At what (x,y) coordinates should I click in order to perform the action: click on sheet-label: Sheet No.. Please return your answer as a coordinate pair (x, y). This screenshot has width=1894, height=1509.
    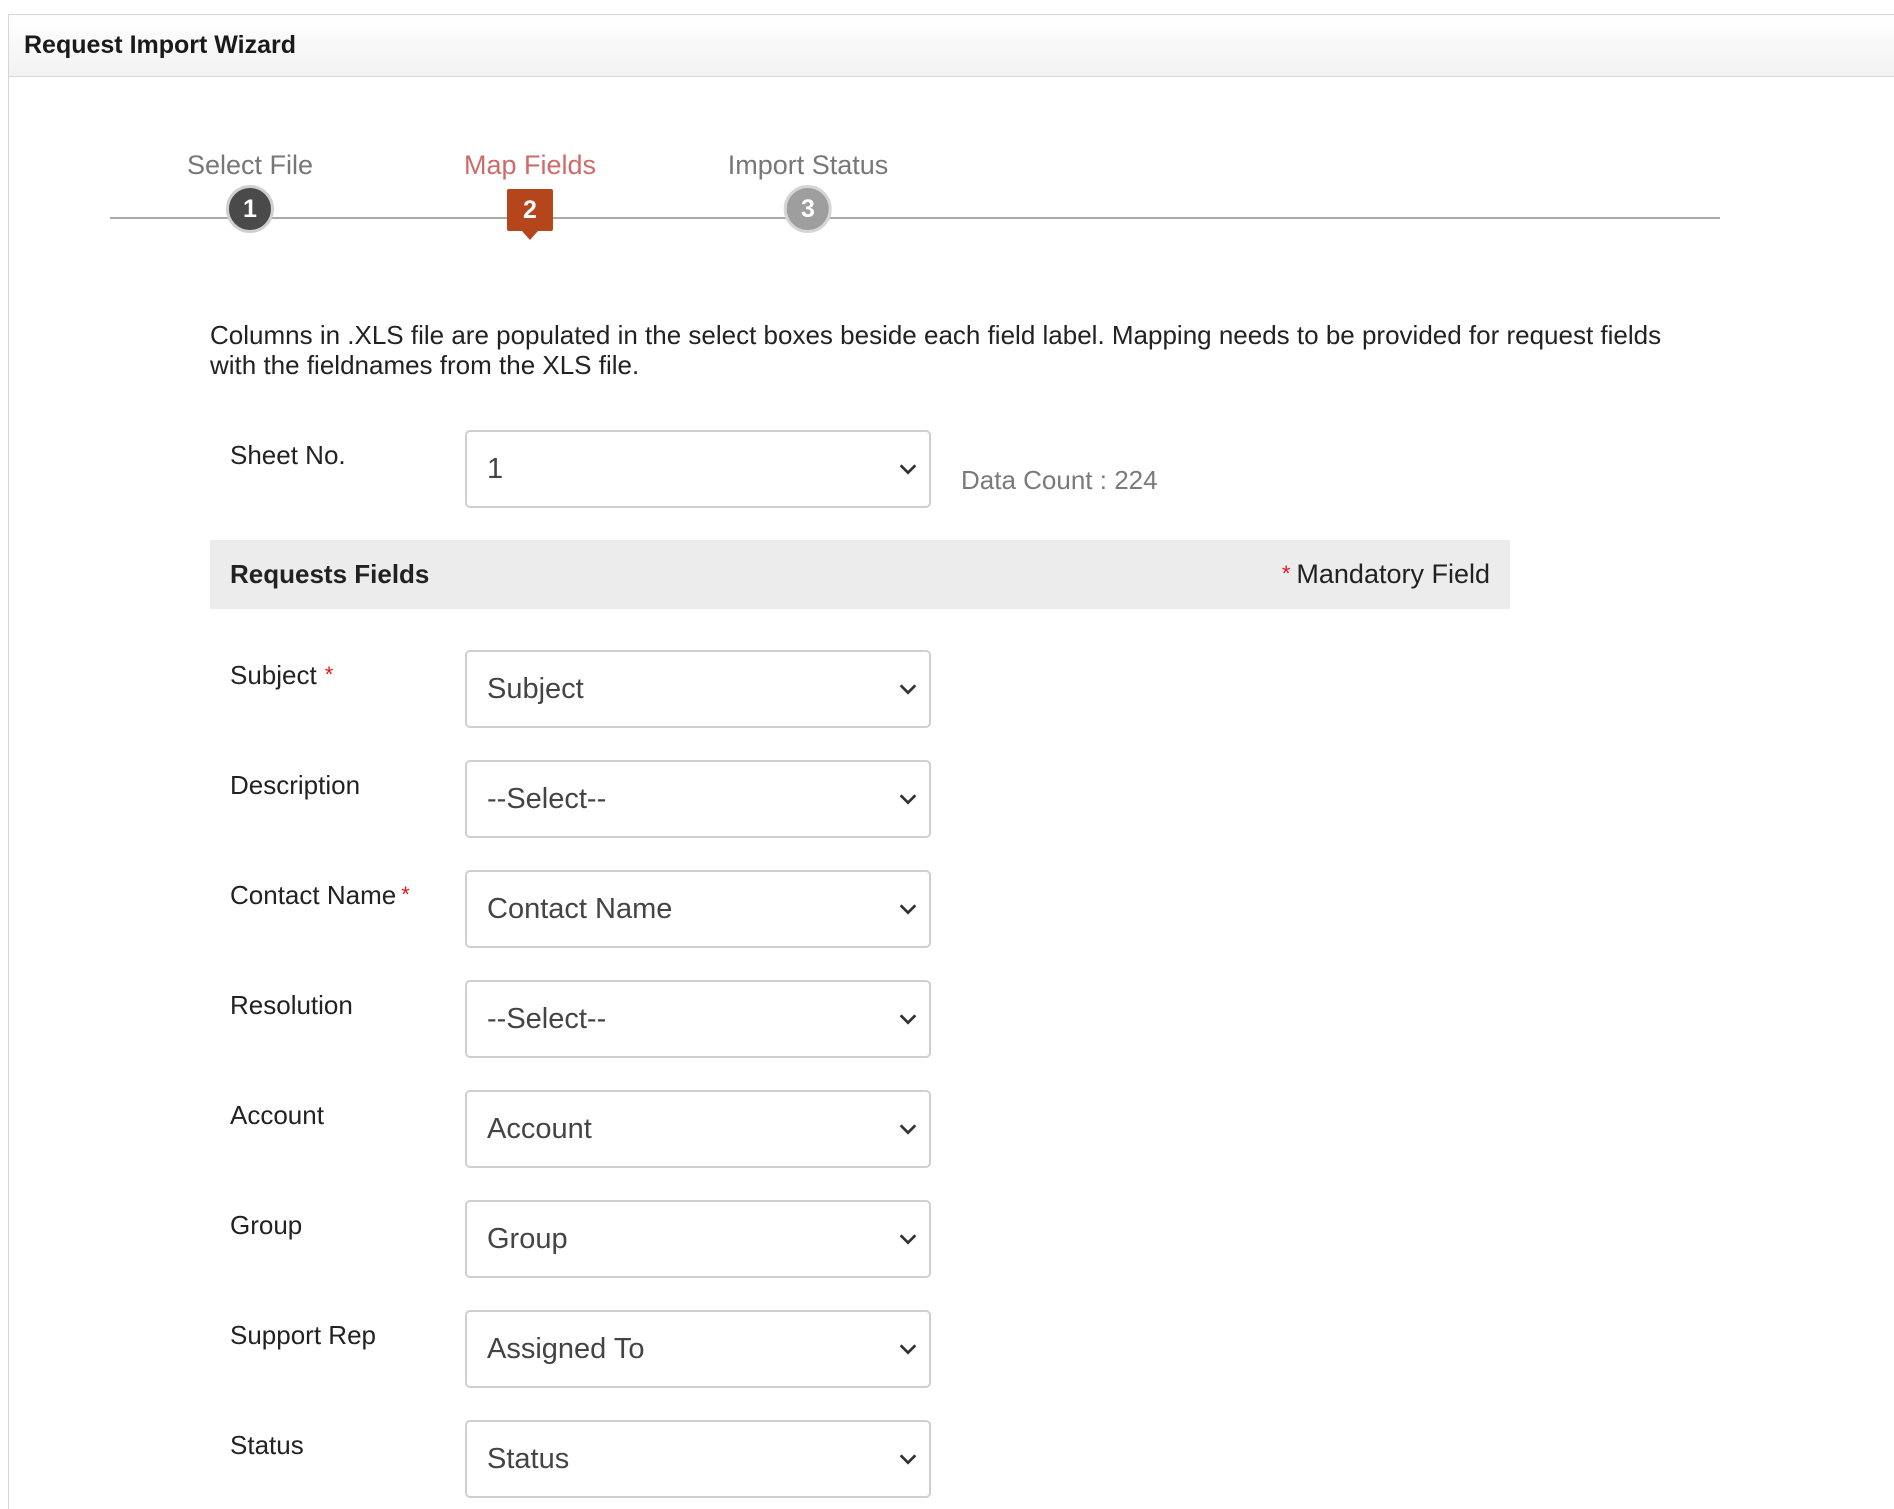
    Looking at the image, I should click on (288, 455).